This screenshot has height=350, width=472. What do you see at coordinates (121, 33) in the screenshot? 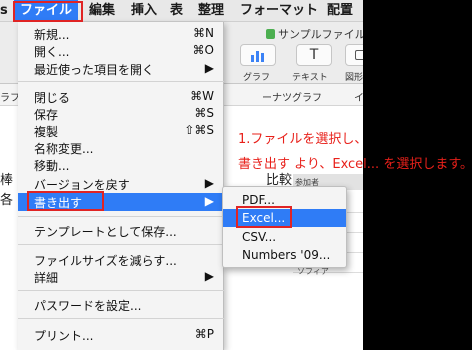
I see `menu-item-new: 新規... ⌘N` at bounding box center [121, 33].